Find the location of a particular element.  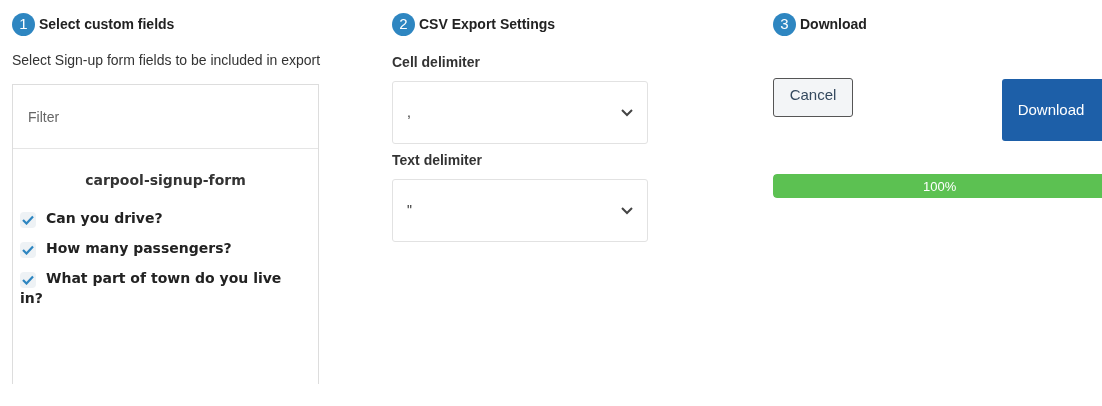

step-title: CSV Export Settings is located at coordinates (487, 24).